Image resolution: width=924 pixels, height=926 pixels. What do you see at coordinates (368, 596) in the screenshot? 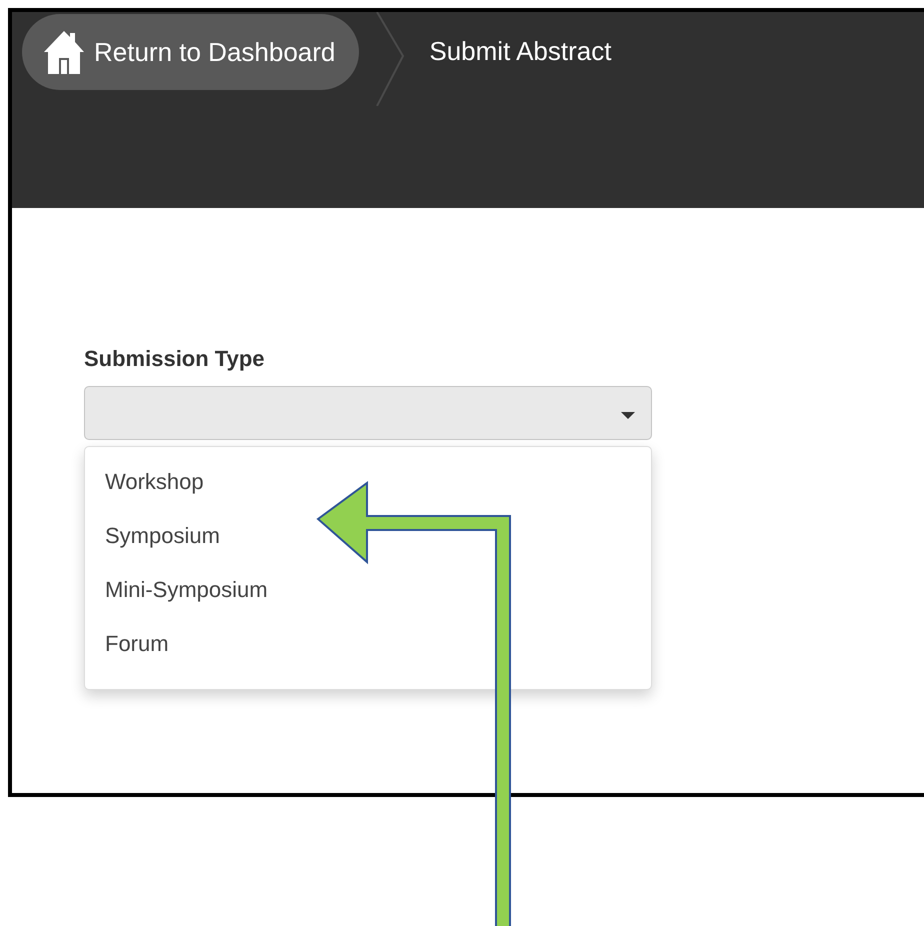
I see `dropdown-option: Mini-Symposium` at bounding box center [368, 596].